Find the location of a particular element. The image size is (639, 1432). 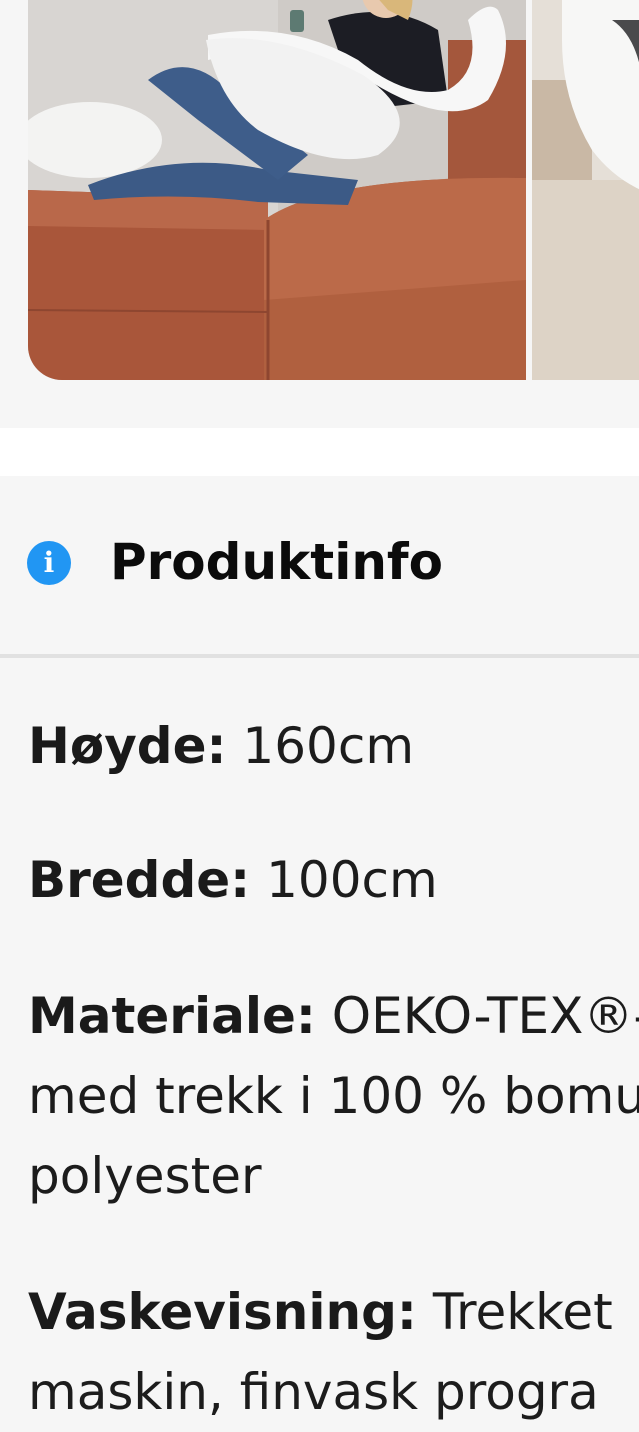

info-icon: i is located at coordinates (49, 563).